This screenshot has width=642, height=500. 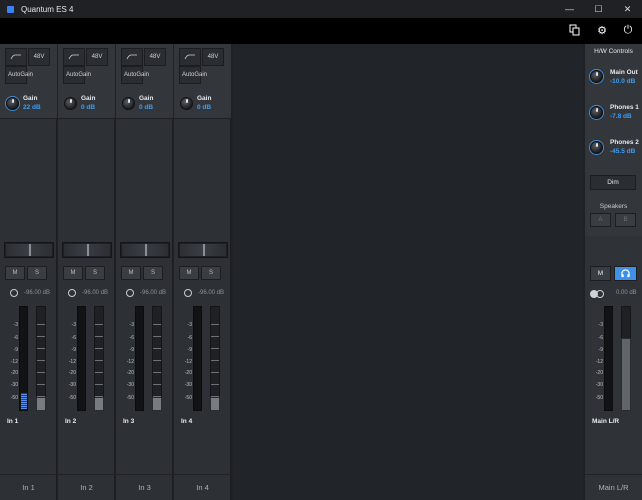 I want to click on headphones-button, so click(x=625, y=273).